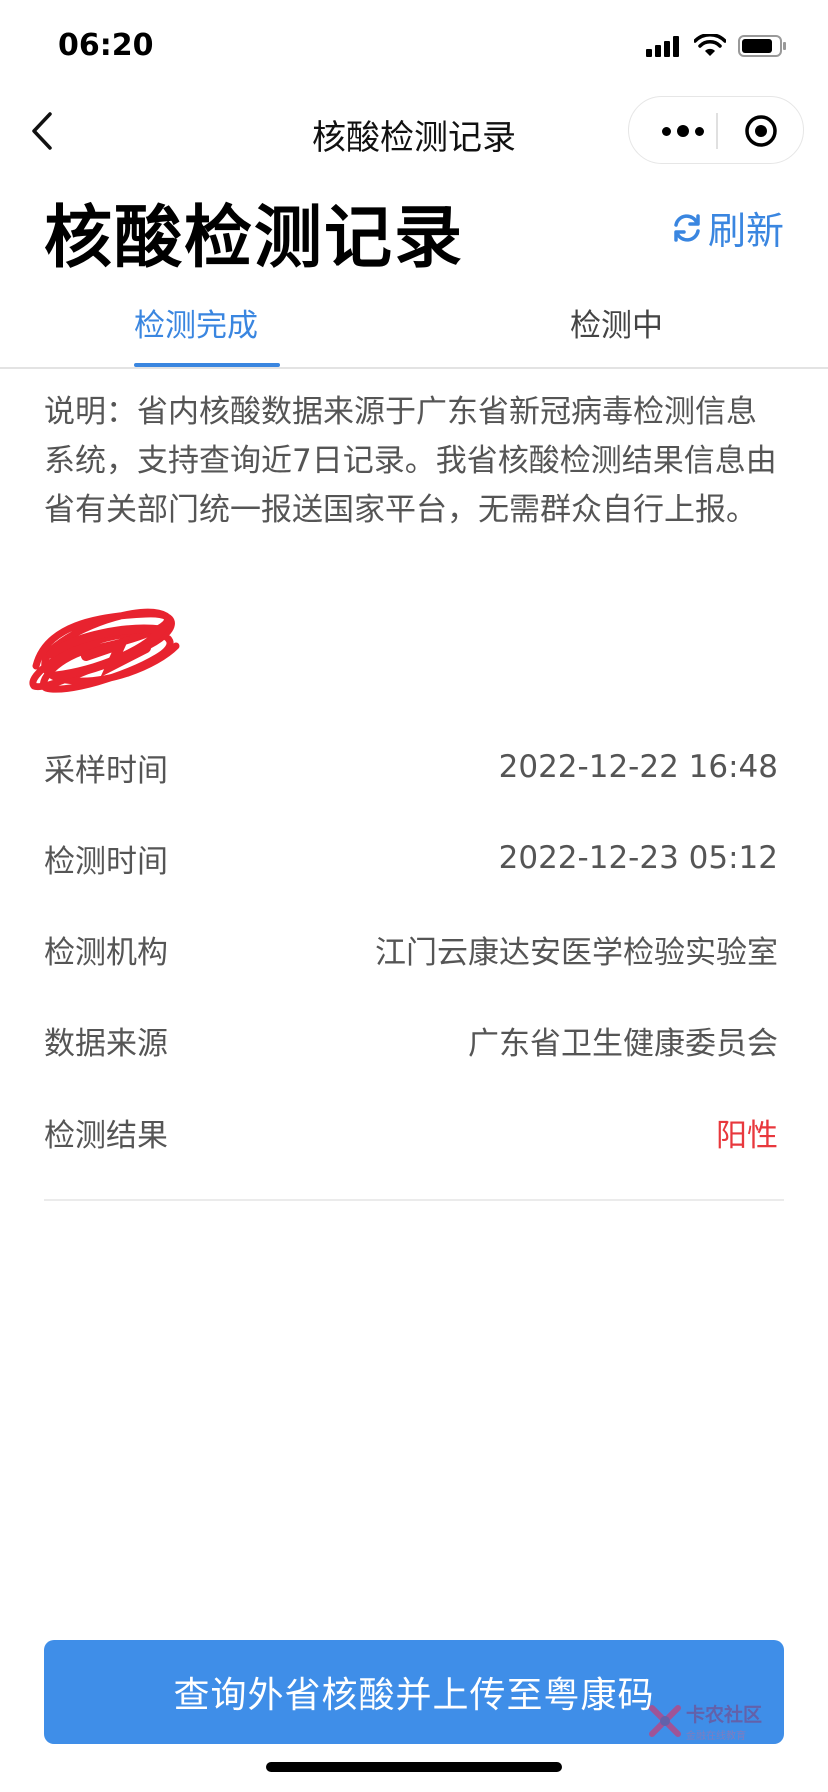 Image resolution: width=828 pixels, height=1792 pixels. I want to click on watermark: 卡农社区 金融在线教育, so click(705, 1721).